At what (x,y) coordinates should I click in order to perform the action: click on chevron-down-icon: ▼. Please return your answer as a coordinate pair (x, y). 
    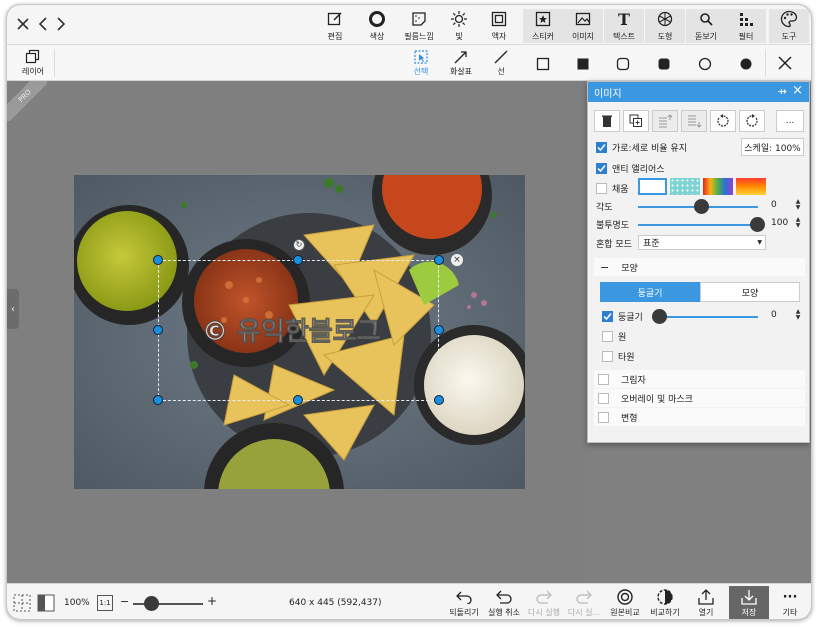
    Looking at the image, I should click on (759, 242).